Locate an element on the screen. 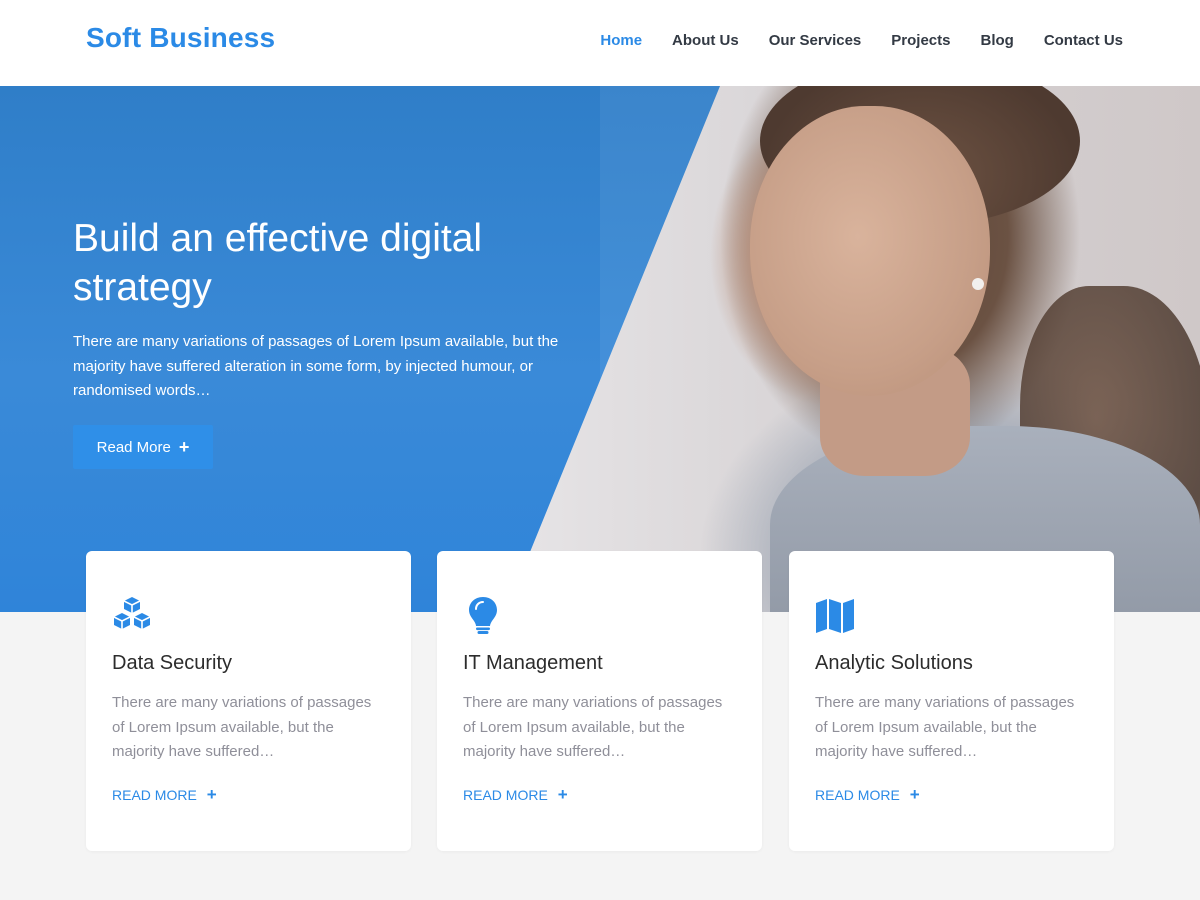 This screenshot has width=1200, height=900. nav-about-us: About Us is located at coordinates (705, 40).